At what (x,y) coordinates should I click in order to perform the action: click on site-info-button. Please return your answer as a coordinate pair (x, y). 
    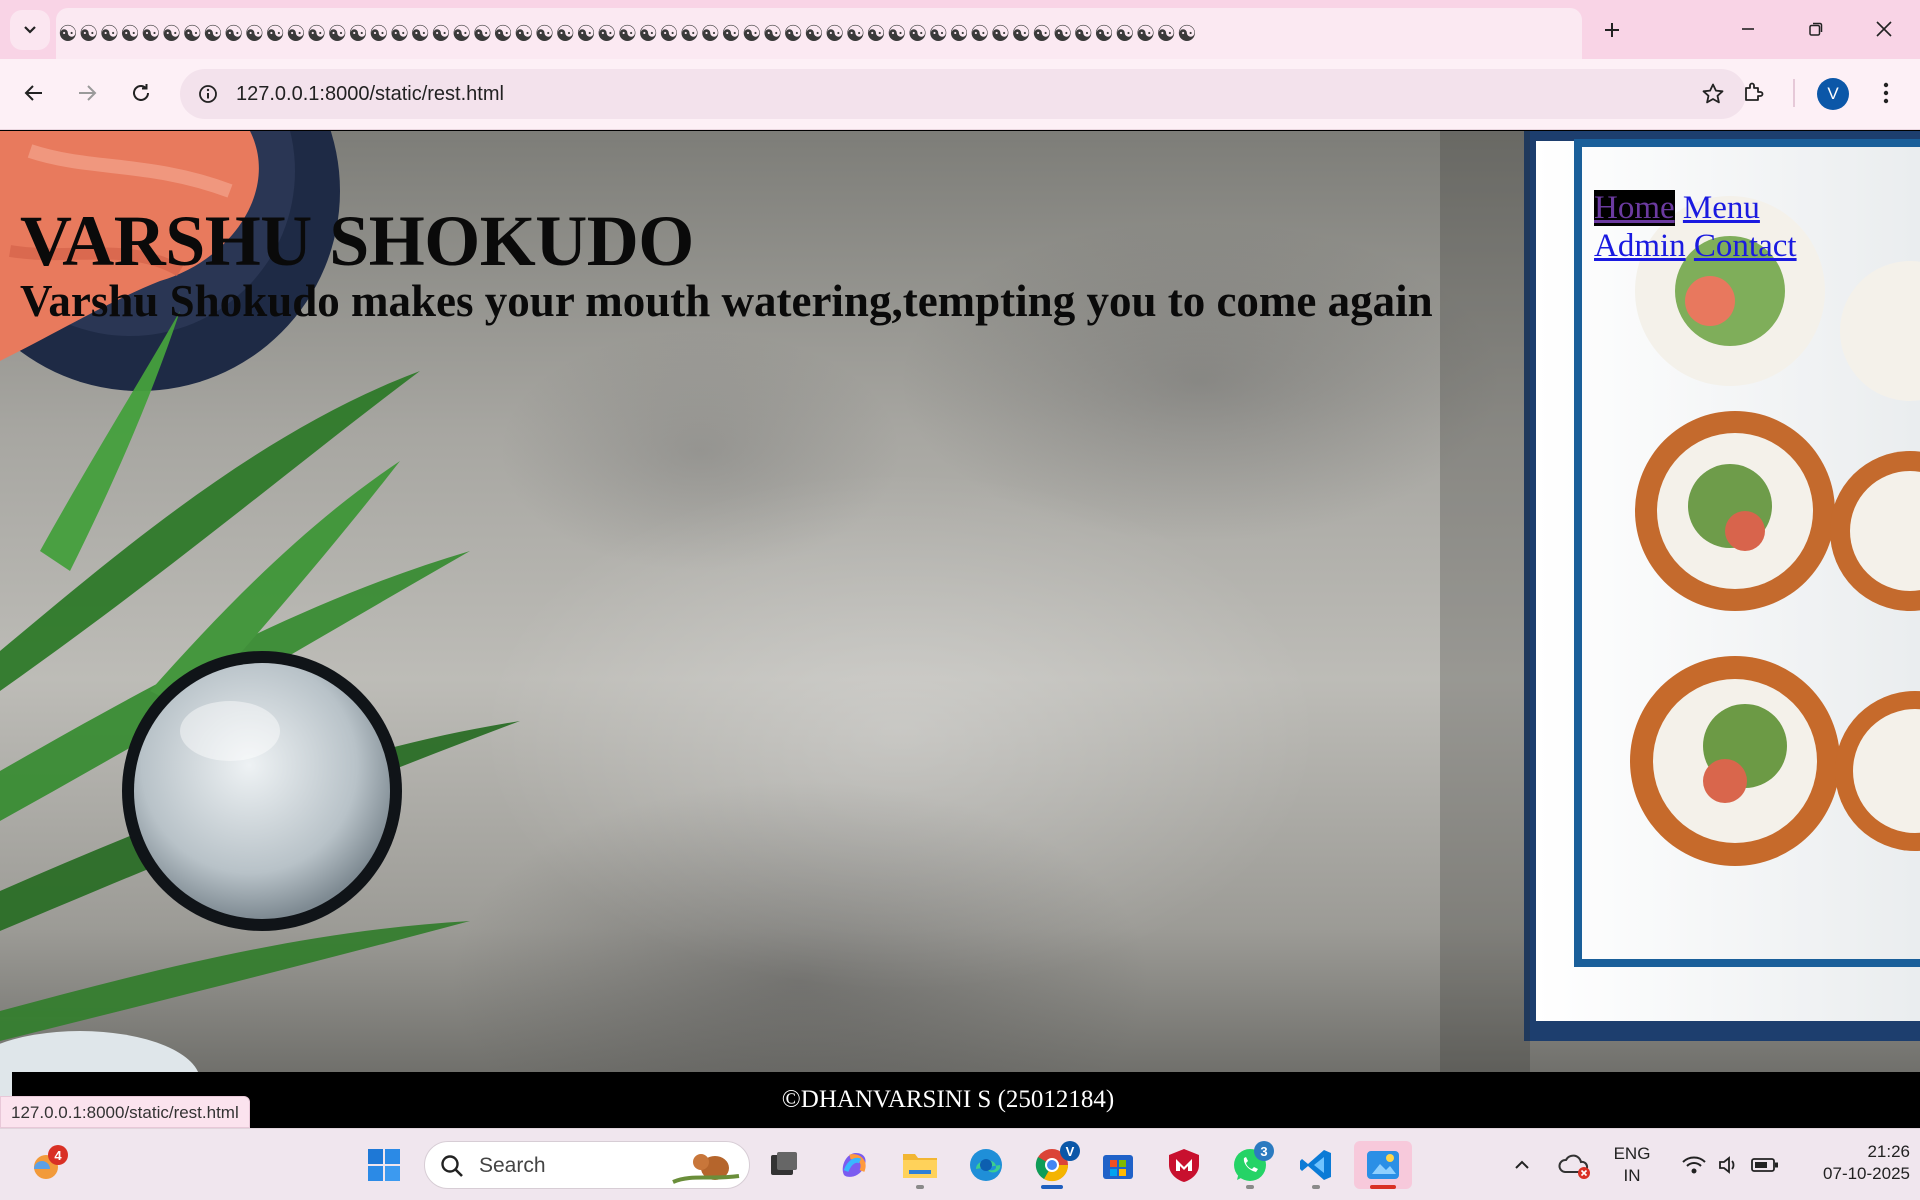
    Looking at the image, I should click on (208, 94).